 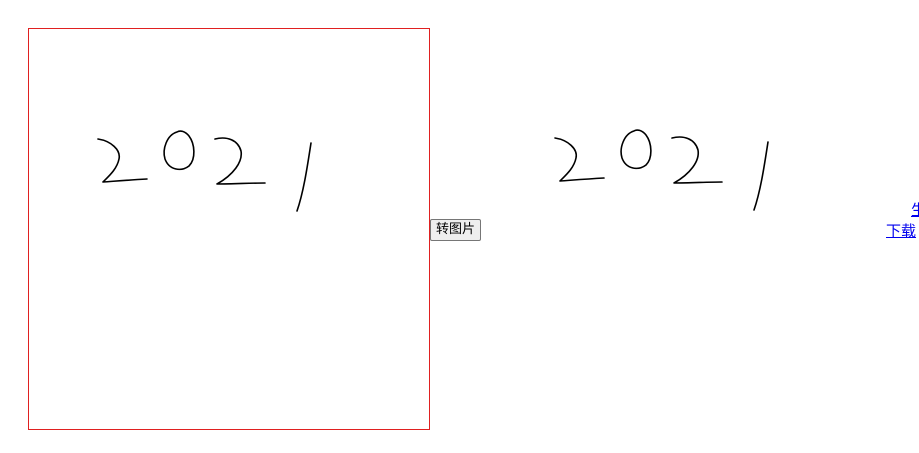 I want to click on link-group: 生 下载, so click(x=902, y=221).